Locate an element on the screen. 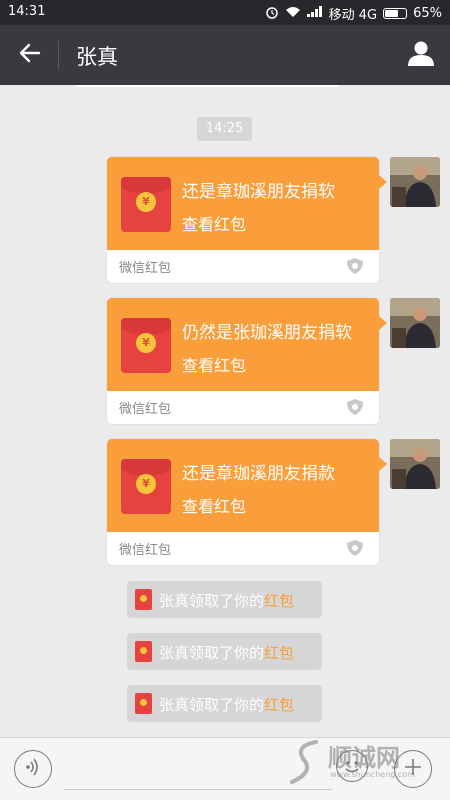  chat-info-button is located at coordinates (421, 55).